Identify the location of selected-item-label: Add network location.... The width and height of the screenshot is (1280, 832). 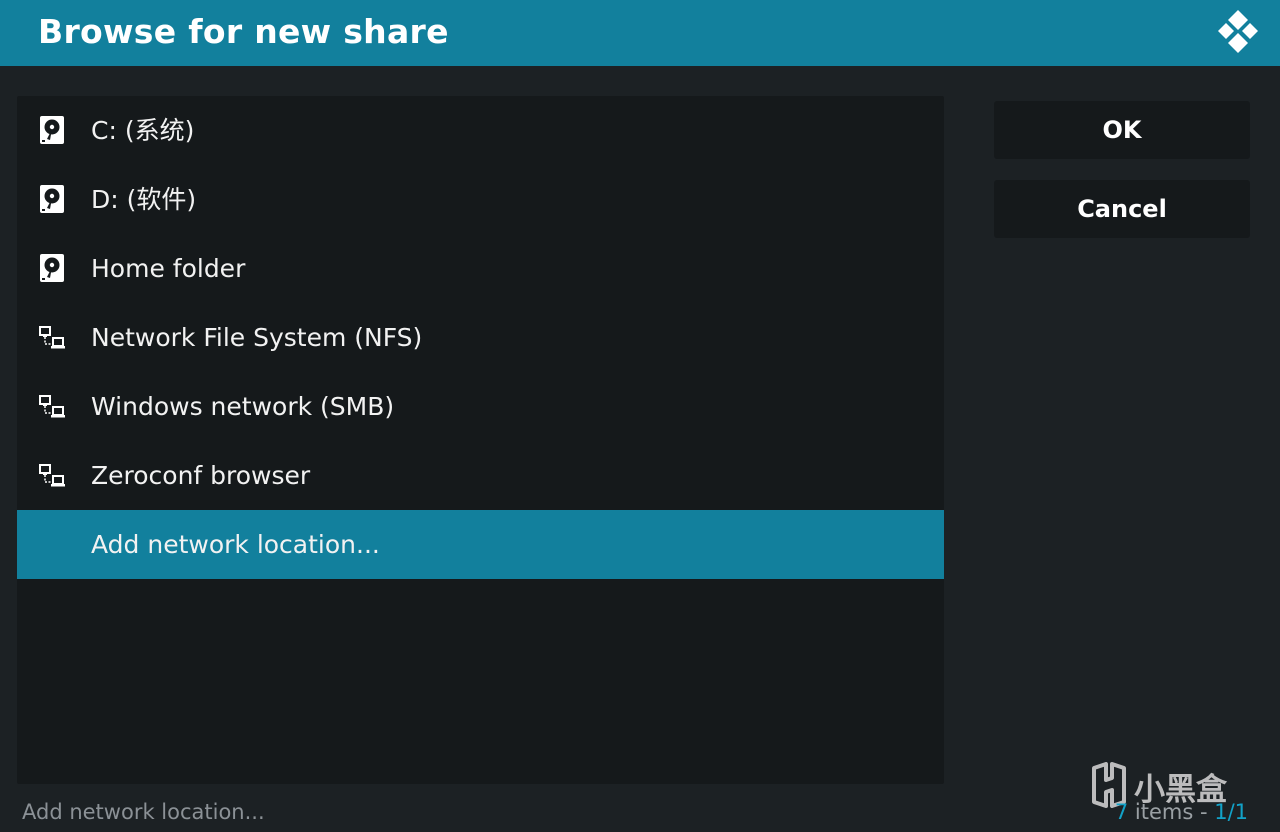
(143, 812).